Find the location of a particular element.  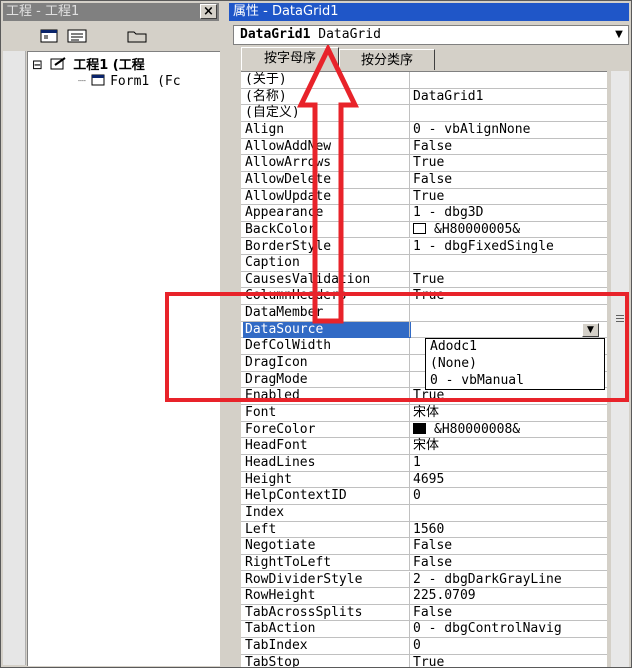

property-row: Height 4695 is located at coordinates (424, 480).